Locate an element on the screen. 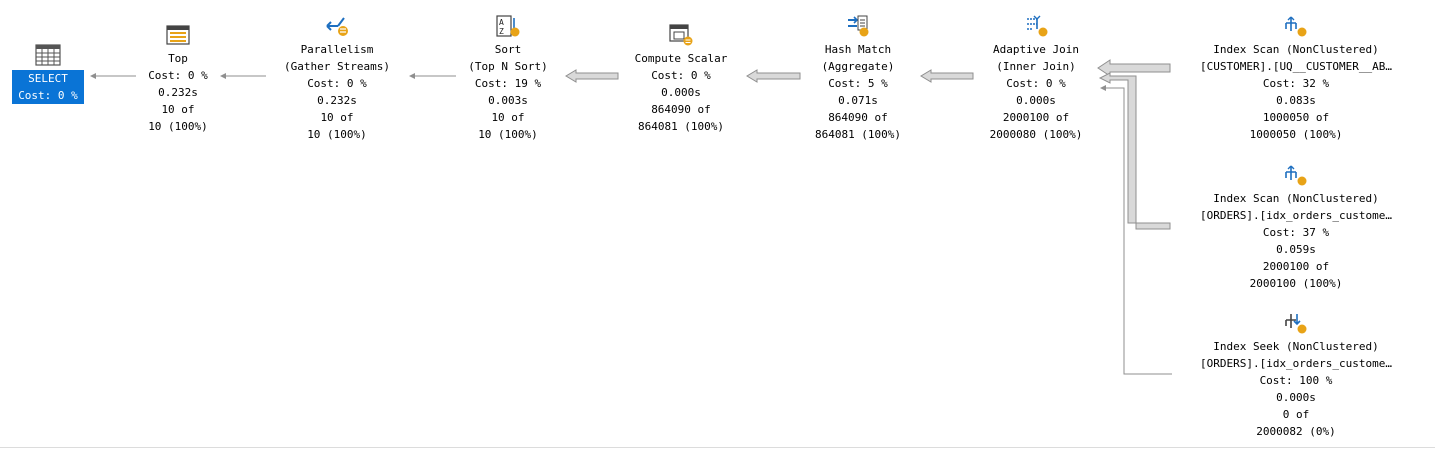 This screenshot has height=449, width=1435. hash-match-name: Hash Match is located at coordinates (858, 49).